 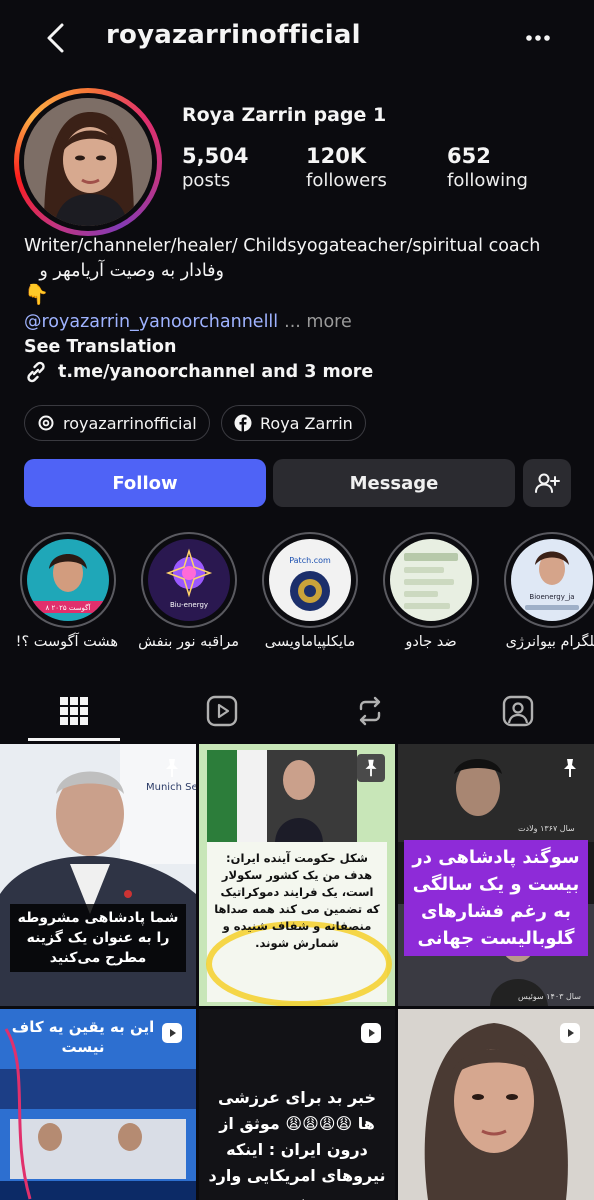 I want to click on grid-icon, so click(x=74, y=711).